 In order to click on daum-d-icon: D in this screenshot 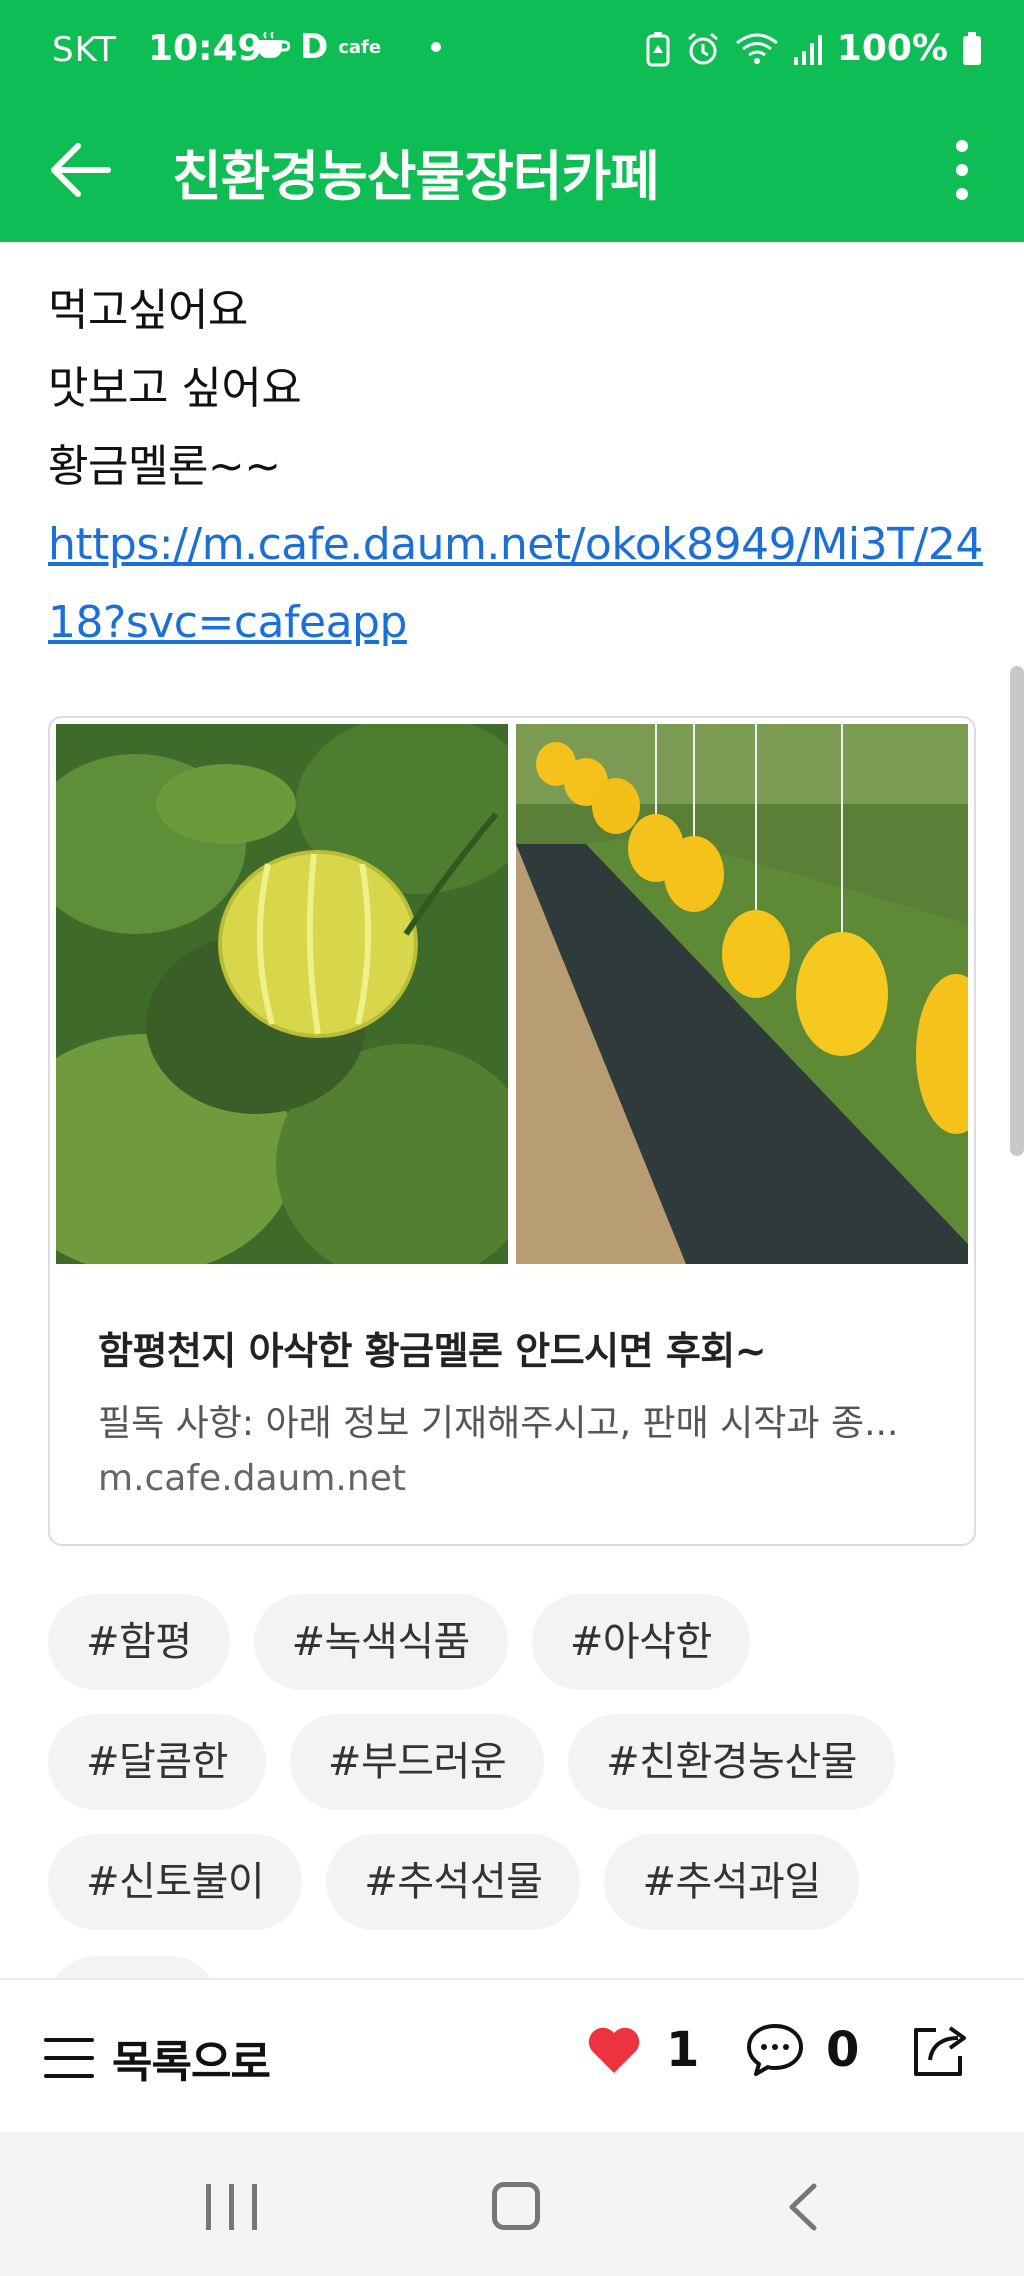, I will do `click(314, 47)`.